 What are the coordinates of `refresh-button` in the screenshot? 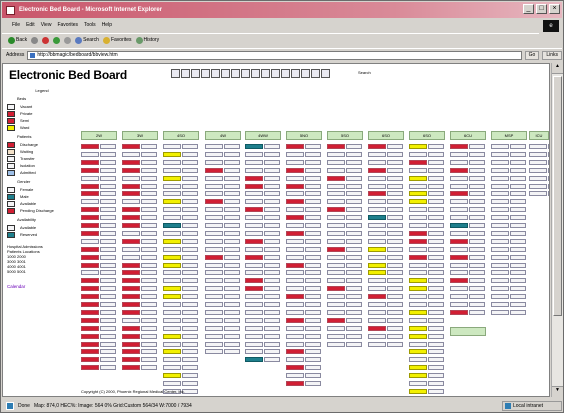 It's located at (57, 40).